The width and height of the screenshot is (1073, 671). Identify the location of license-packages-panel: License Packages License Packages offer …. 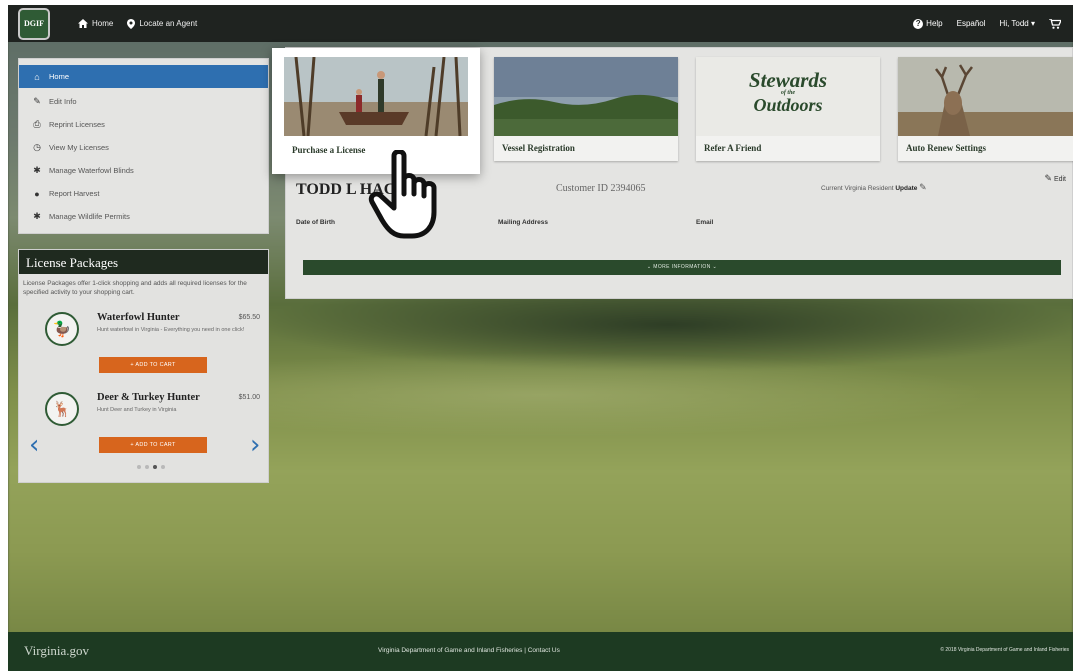
(143, 366).